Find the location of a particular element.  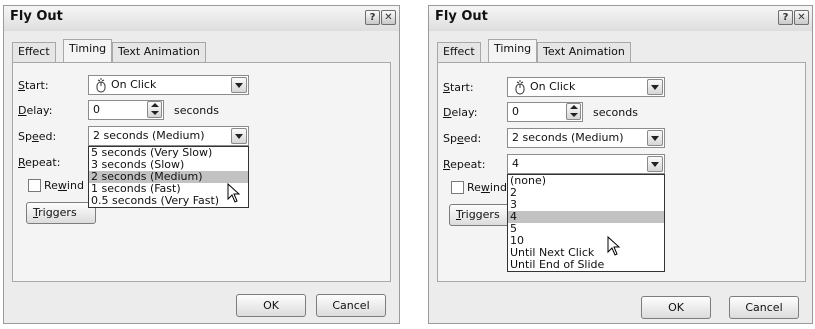

repeat-option: (none) is located at coordinates (586, 181).